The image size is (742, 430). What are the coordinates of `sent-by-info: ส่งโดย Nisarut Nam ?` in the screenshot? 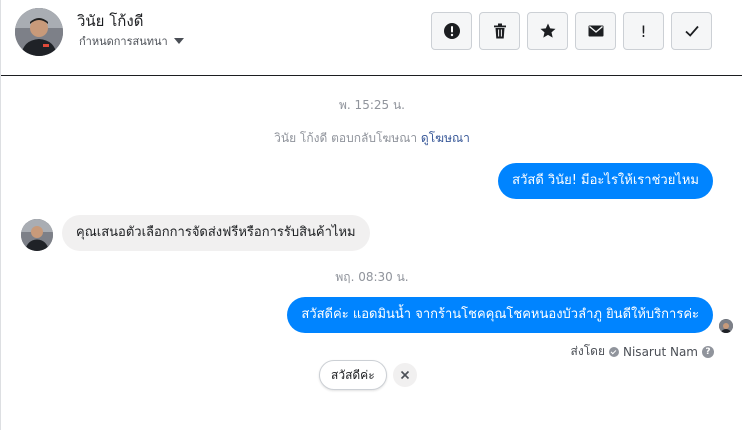 It's located at (642, 351).